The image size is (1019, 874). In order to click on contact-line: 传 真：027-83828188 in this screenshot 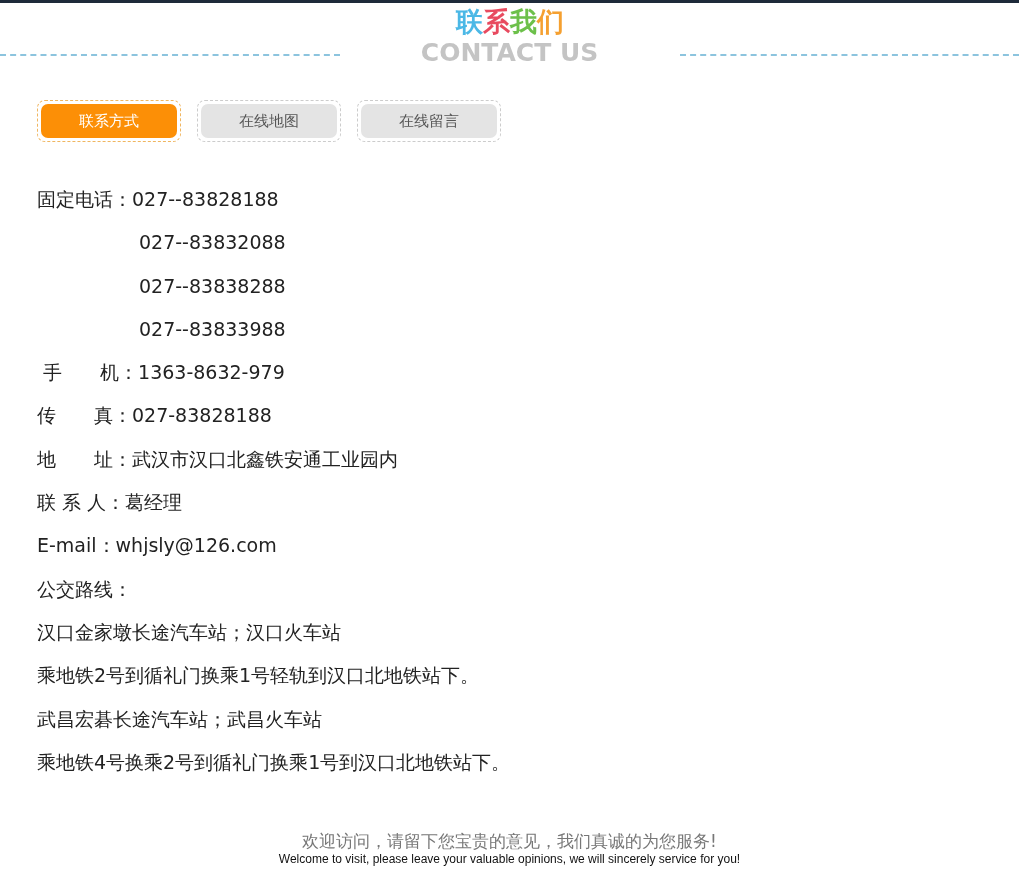, I will do `click(154, 416)`.